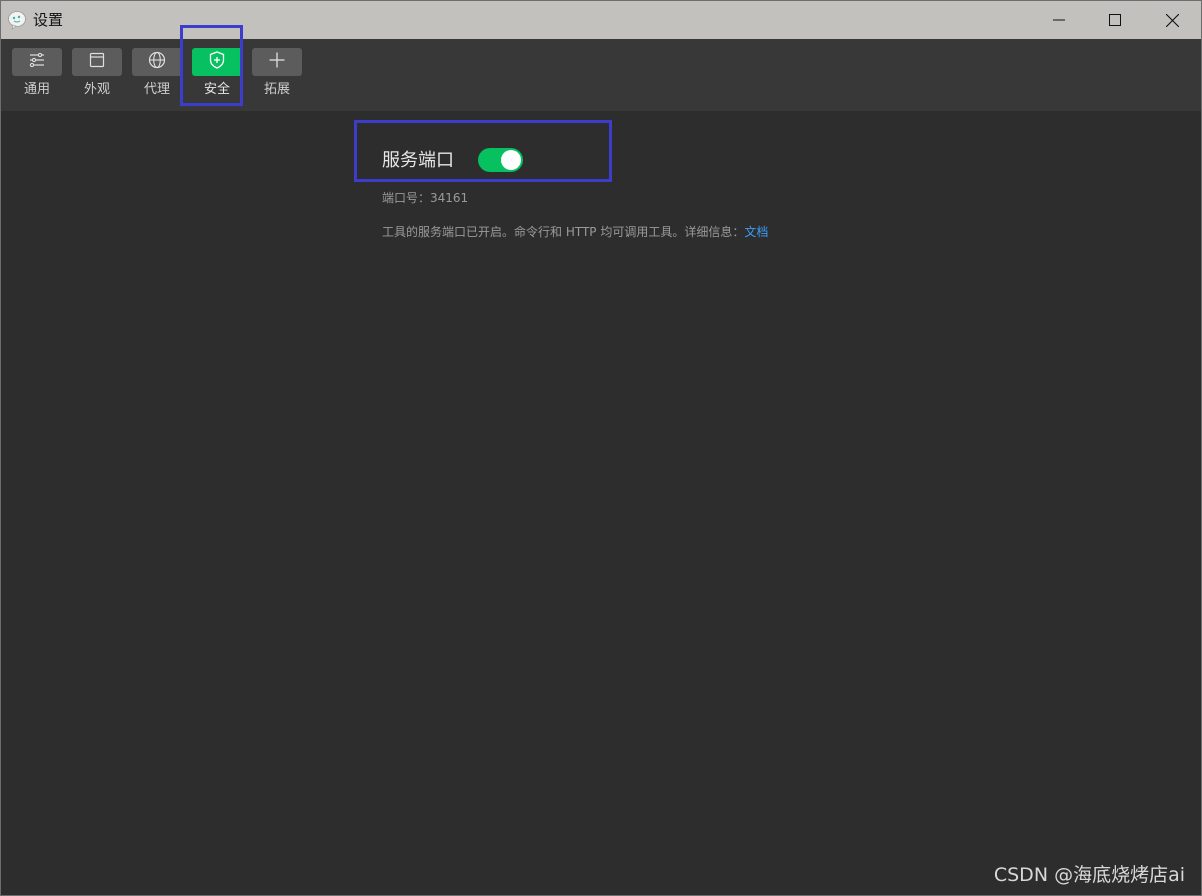 This screenshot has height=896, width=1202. I want to click on shield-icon, so click(217, 62).